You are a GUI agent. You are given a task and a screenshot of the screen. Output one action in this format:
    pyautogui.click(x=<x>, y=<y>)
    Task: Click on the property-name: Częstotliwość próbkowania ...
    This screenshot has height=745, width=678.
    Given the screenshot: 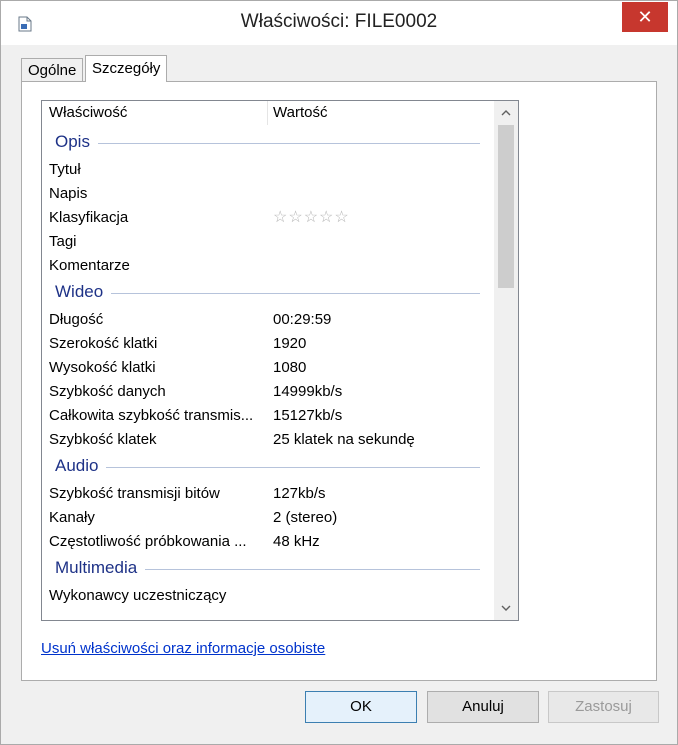 What is the action you would take?
    pyautogui.click(x=148, y=541)
    